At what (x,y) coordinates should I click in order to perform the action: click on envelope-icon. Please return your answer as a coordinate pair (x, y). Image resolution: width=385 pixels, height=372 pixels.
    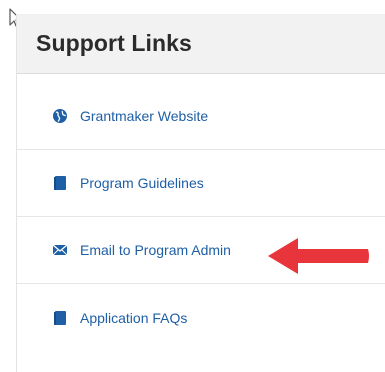
    Looking at the image, I should click on (60, 250).